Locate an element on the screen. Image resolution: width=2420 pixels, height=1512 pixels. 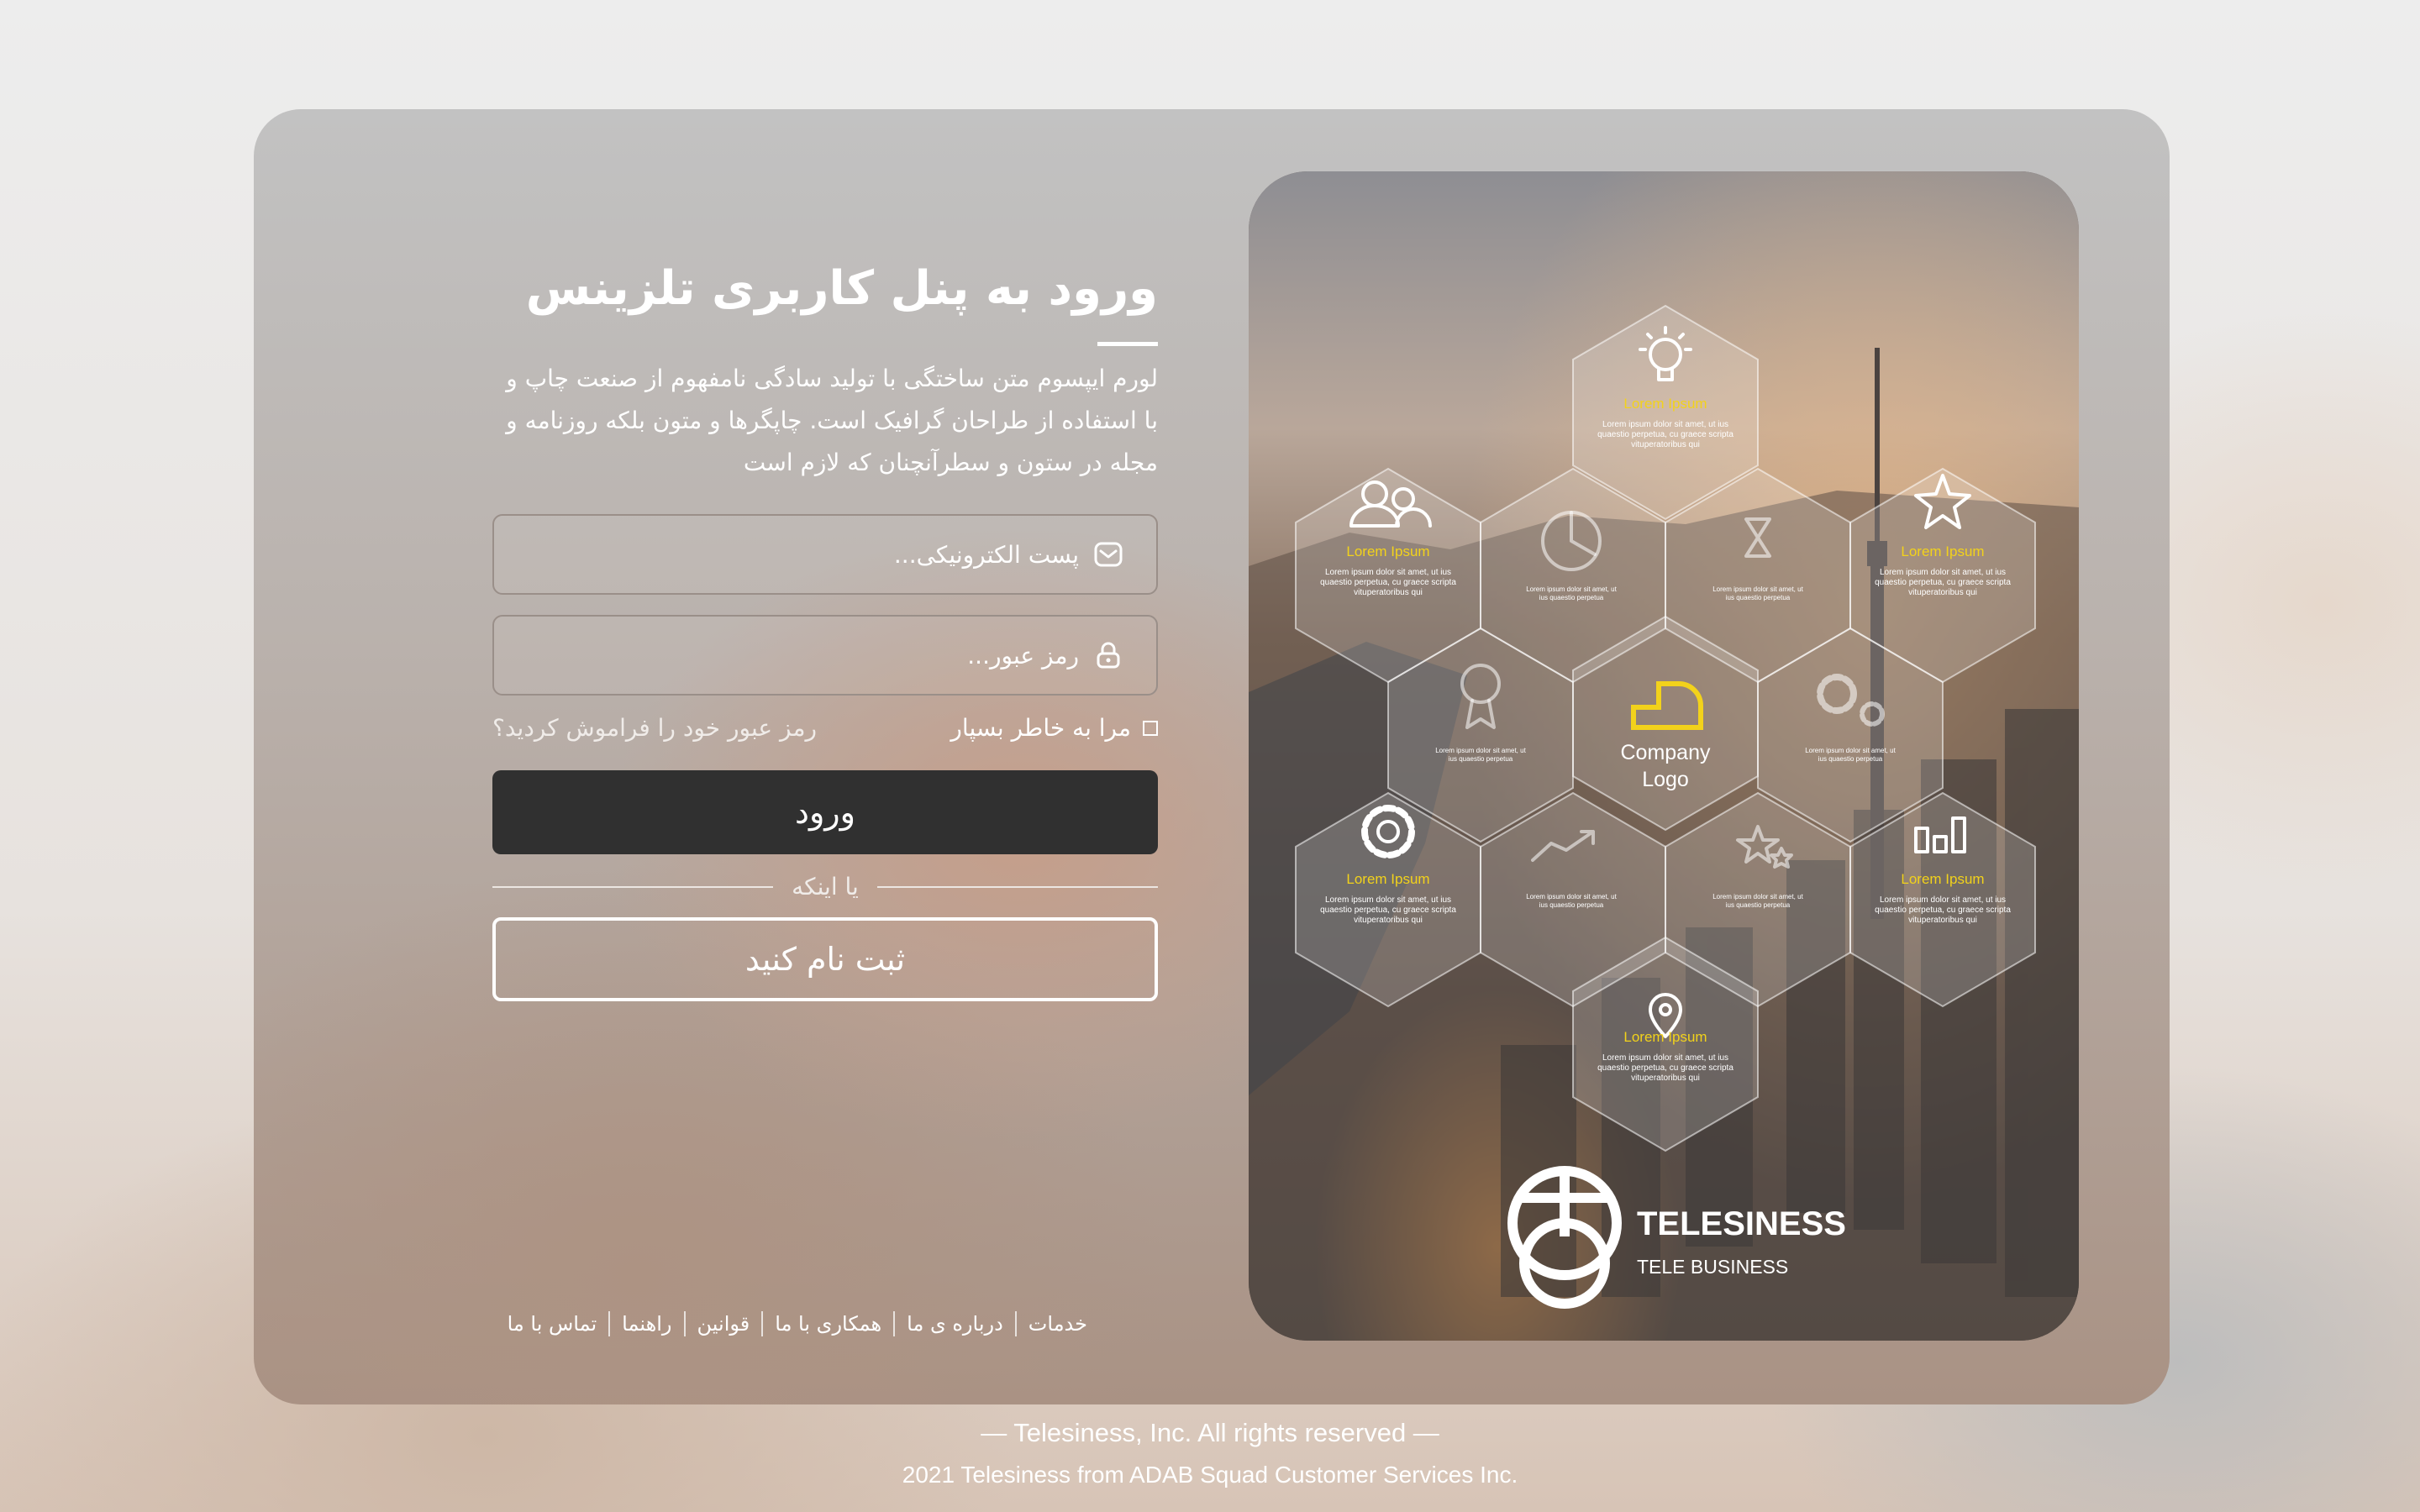
remember-label: مرا به خاطر بسپار is located at coordinates (1041, 728).